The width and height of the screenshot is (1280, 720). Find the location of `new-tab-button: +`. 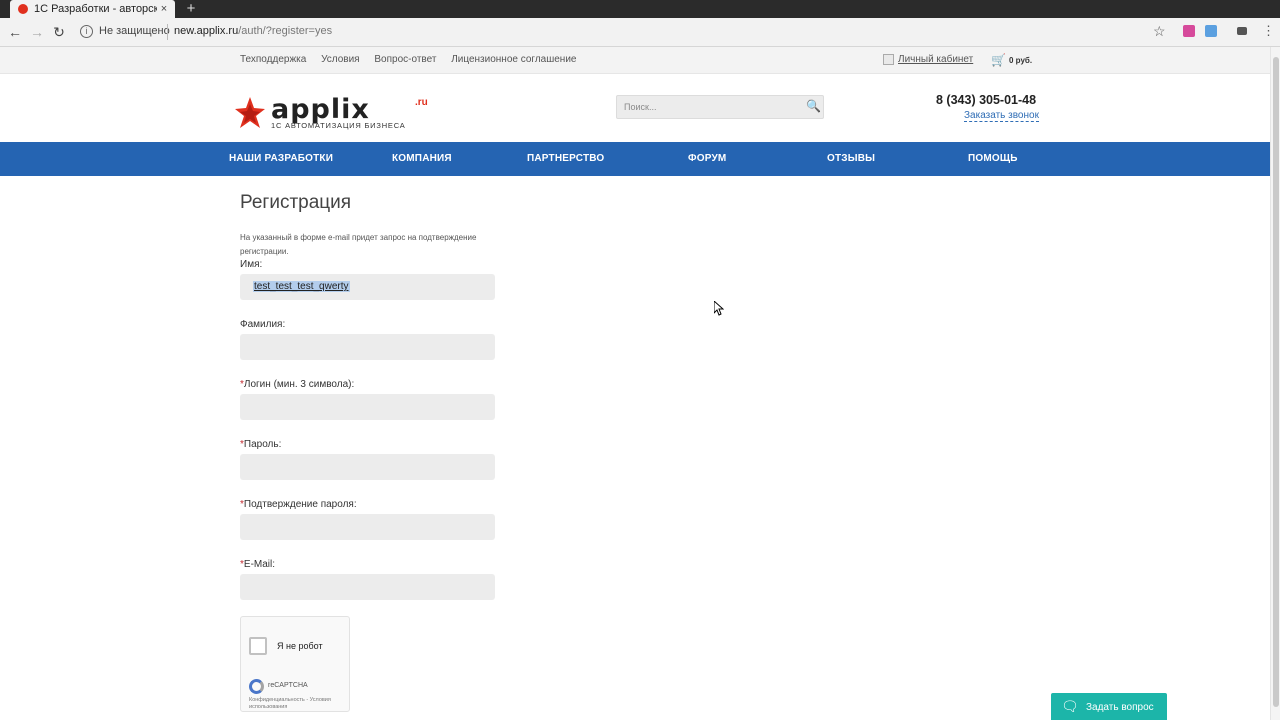

new-tab-button: + is located at coordinates (191, 9).